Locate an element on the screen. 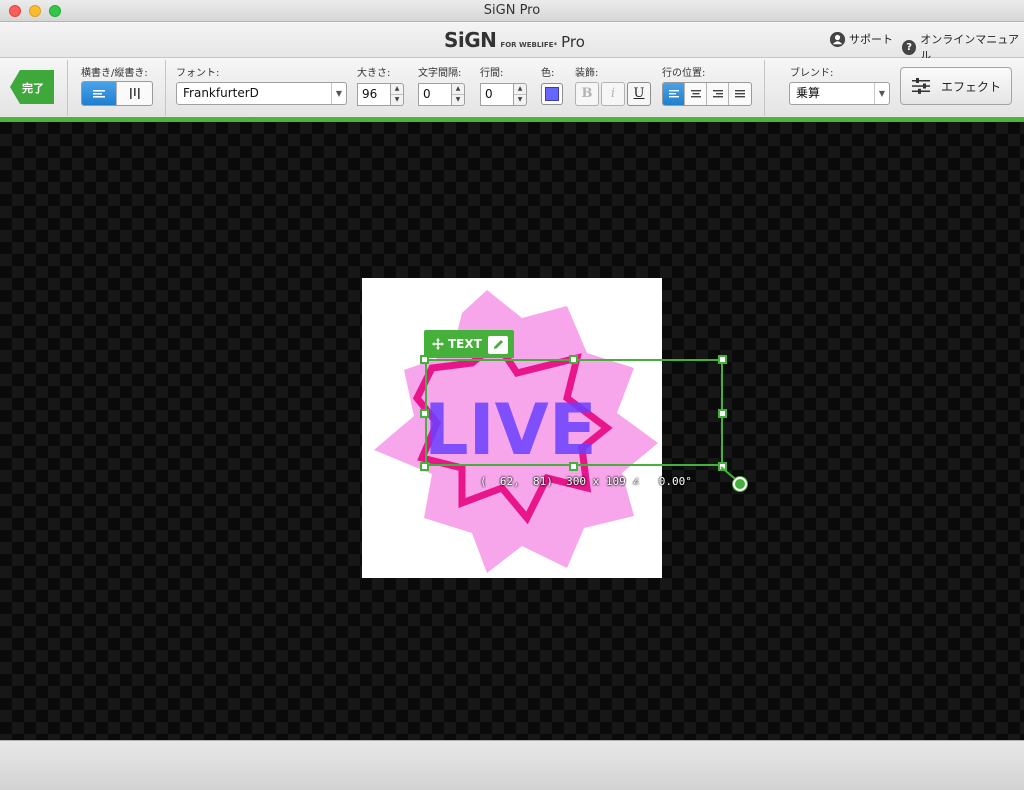  done-button: 完了 is located at coordinates (32, 87).